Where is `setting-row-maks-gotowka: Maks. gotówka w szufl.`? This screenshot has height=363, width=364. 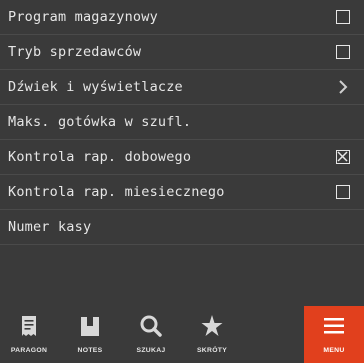
setting-row-maks-gotowka: Maks. gotówka w szufl. is located at coordinates (182, 122).